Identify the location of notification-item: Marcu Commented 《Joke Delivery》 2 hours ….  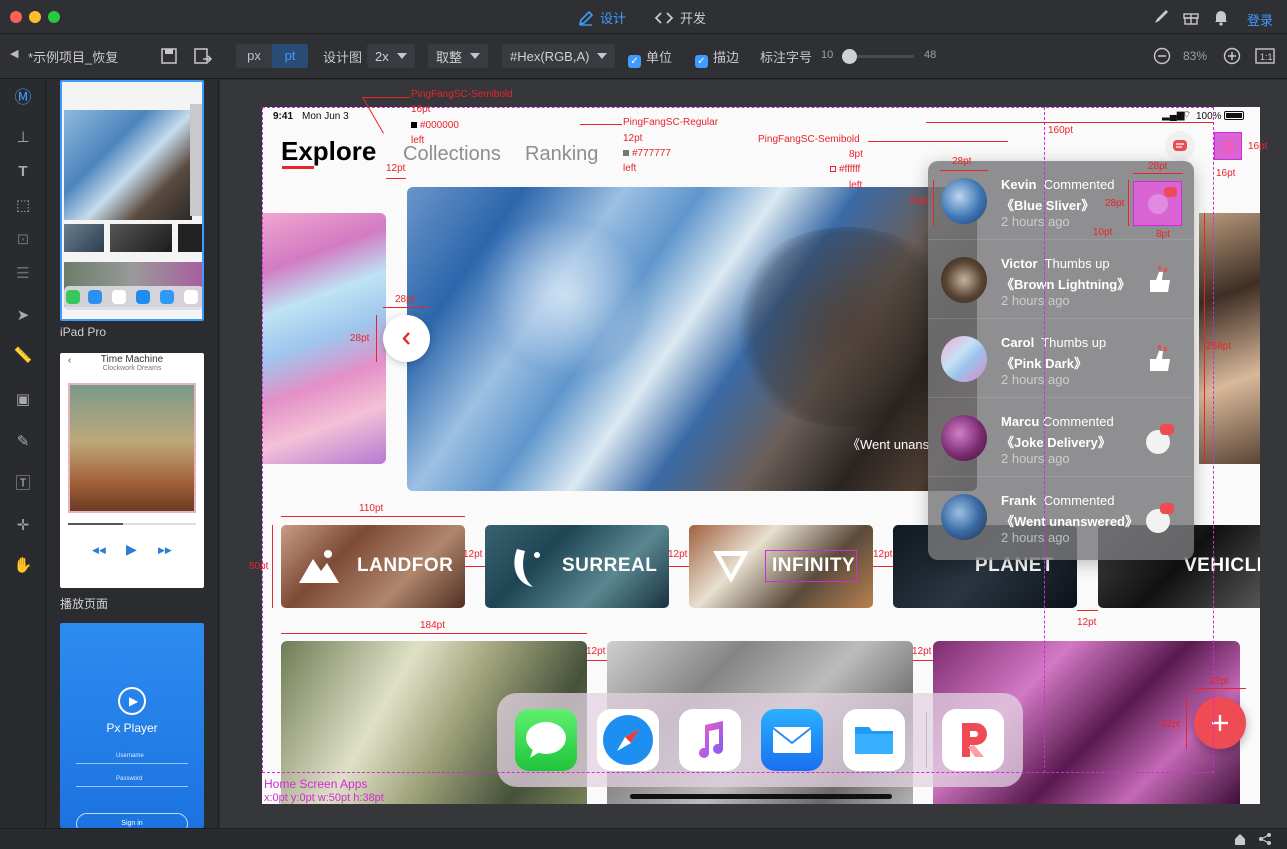
(1061, 437).